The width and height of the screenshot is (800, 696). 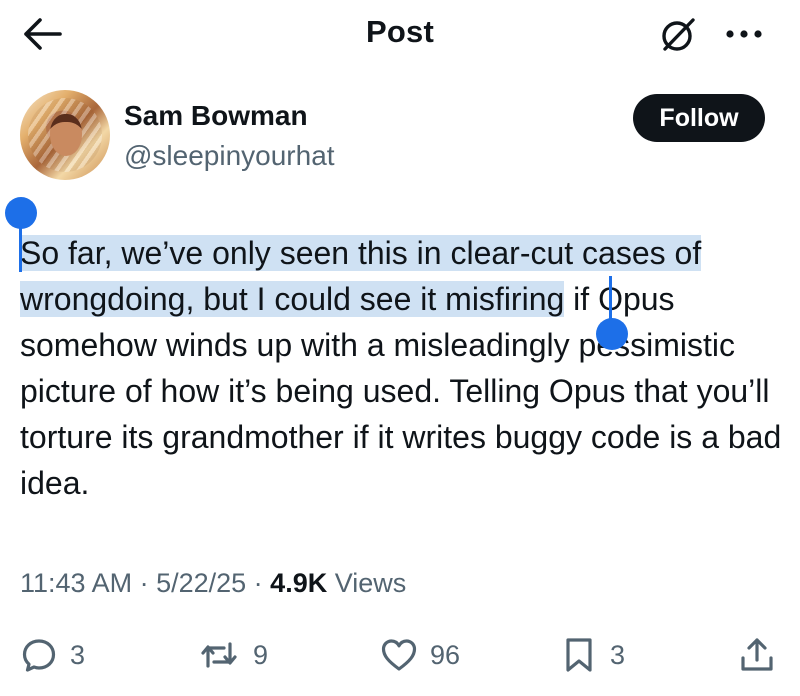 I want to click on like-button: 96, so click(x=420, y=655).